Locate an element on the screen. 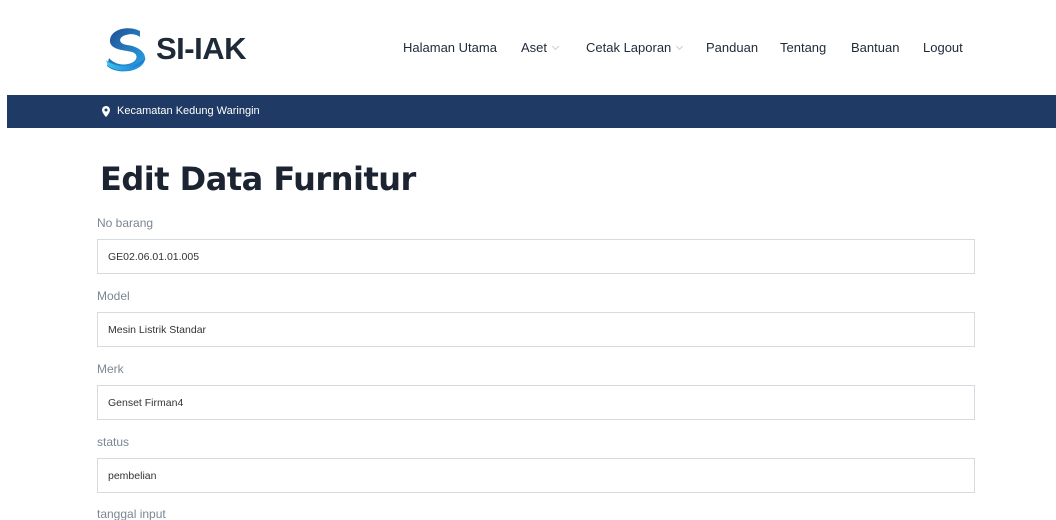 The width and height of the screenshot is (1056, 520). status-input: pembelian is located at coordinates (536, 475).